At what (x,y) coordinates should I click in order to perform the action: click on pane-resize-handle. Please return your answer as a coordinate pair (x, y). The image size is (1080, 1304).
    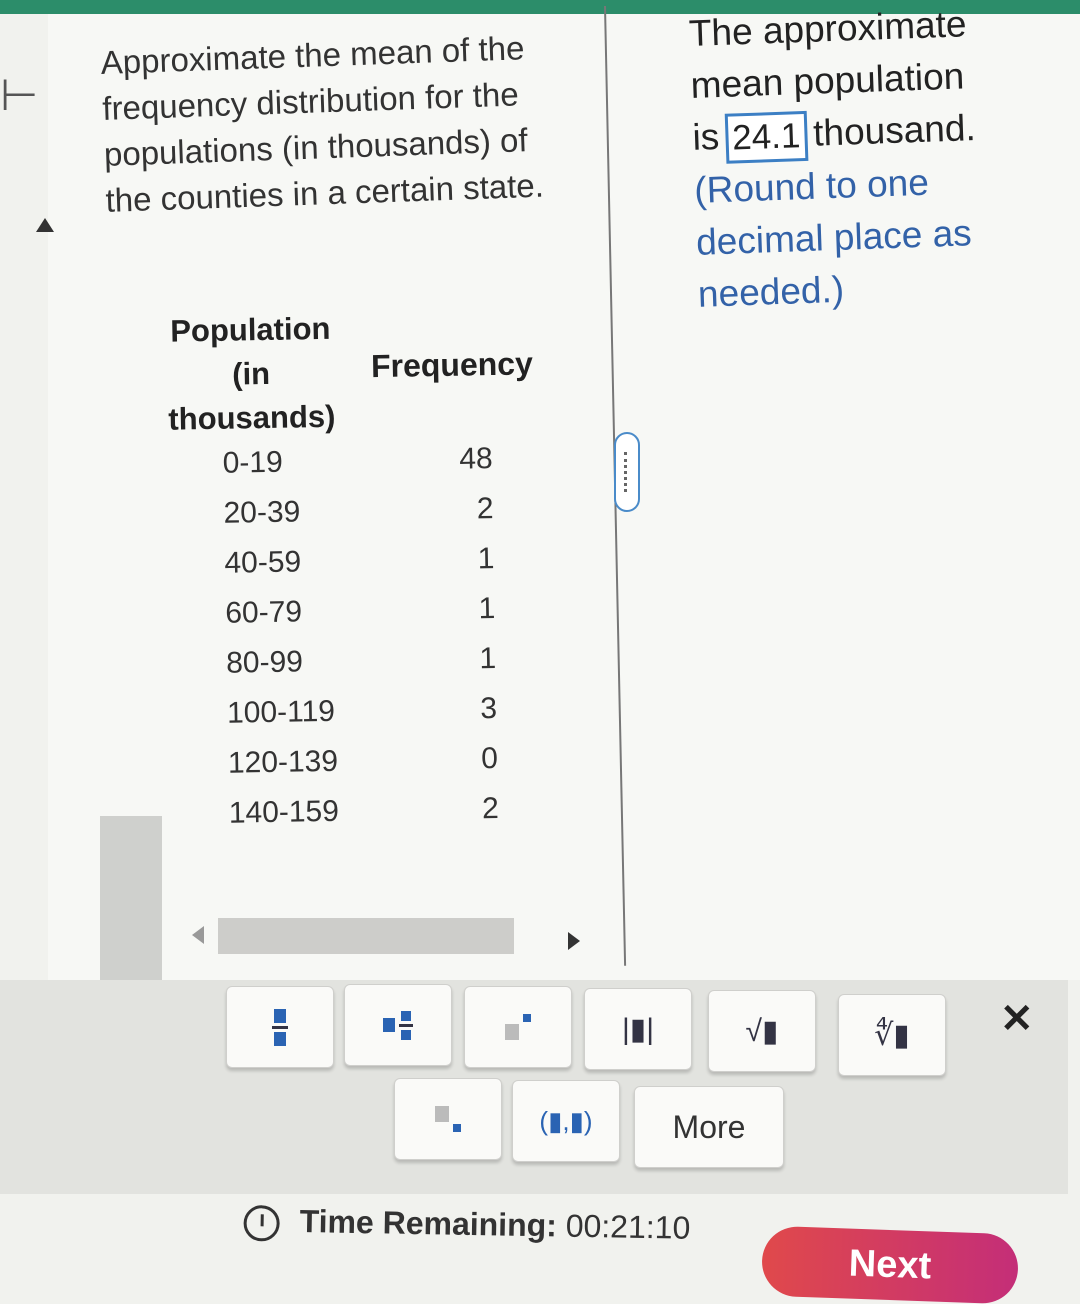
    Looking at the image, I should click on (627, 472).